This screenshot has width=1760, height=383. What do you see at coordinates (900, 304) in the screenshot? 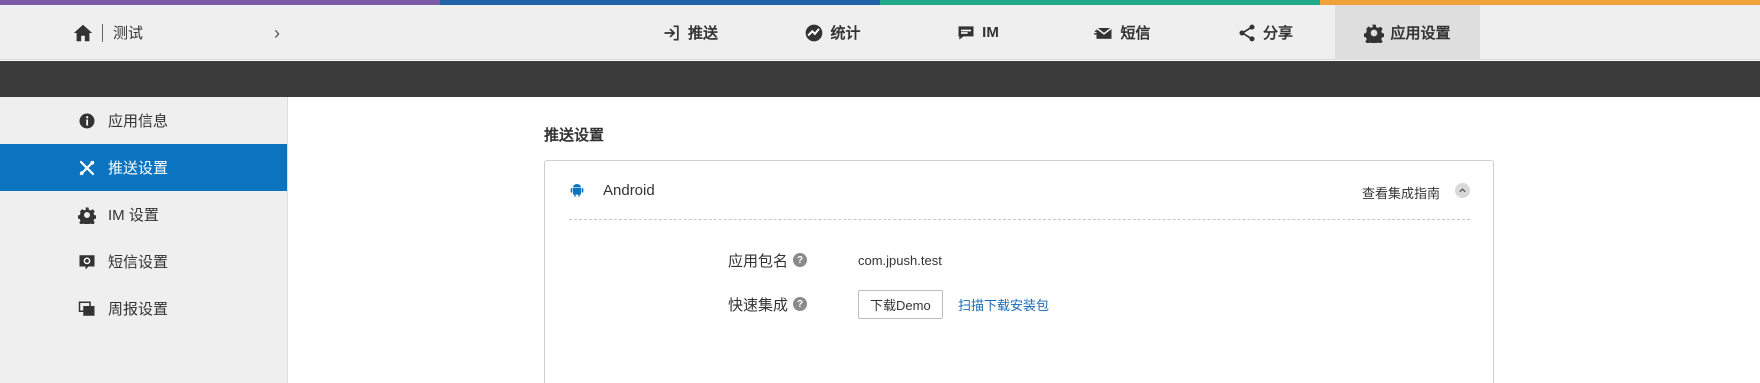
I see `download-demo-button: 下载Demo` at bounding box center [900, 304].